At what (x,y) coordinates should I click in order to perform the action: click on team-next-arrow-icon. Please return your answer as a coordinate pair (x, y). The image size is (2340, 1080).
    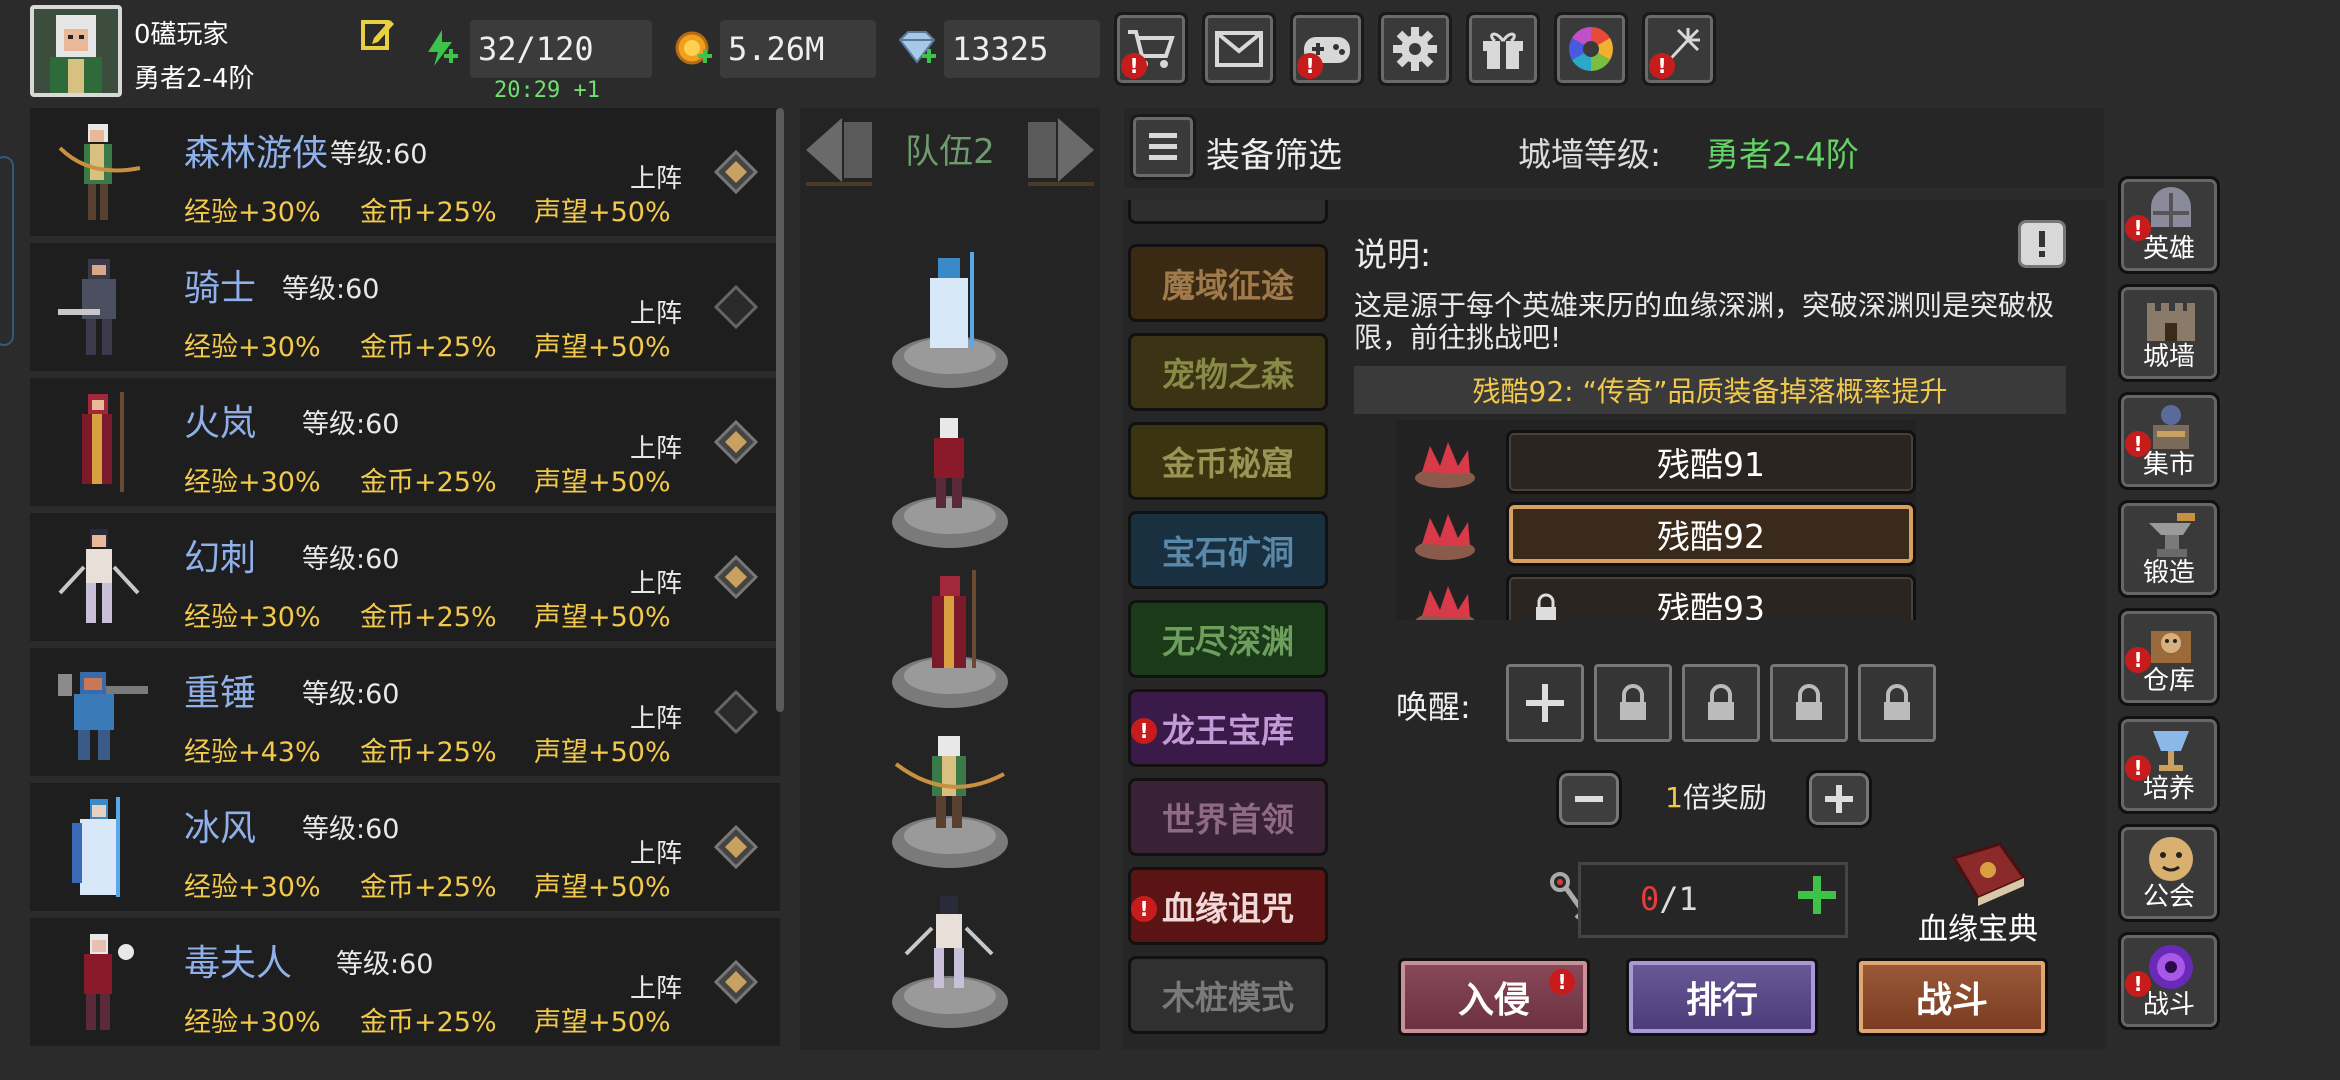
    Looking at the image, I should click on (1059, 150).